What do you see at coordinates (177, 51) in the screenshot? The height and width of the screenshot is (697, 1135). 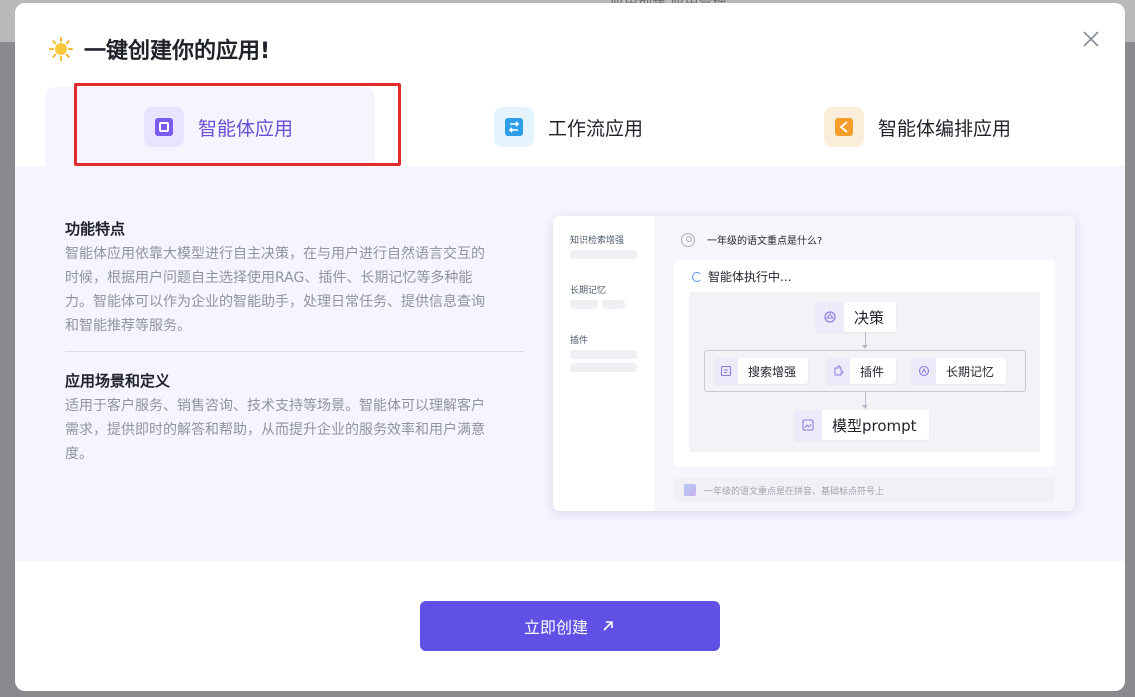 I see `modal-title: 一键创建你的应用!` at bounding box center [177, 51].